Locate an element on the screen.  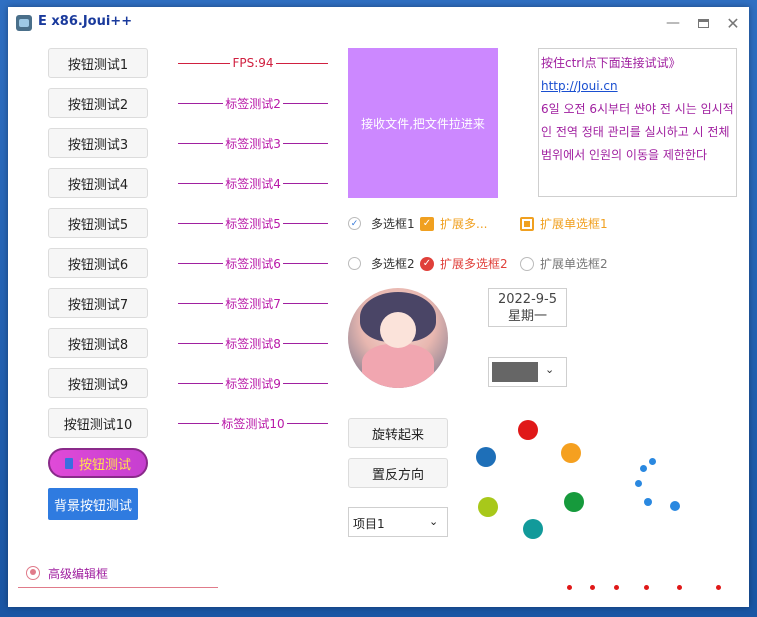
rotate-button: 旋转起来 is located at coordinates (398, 433).